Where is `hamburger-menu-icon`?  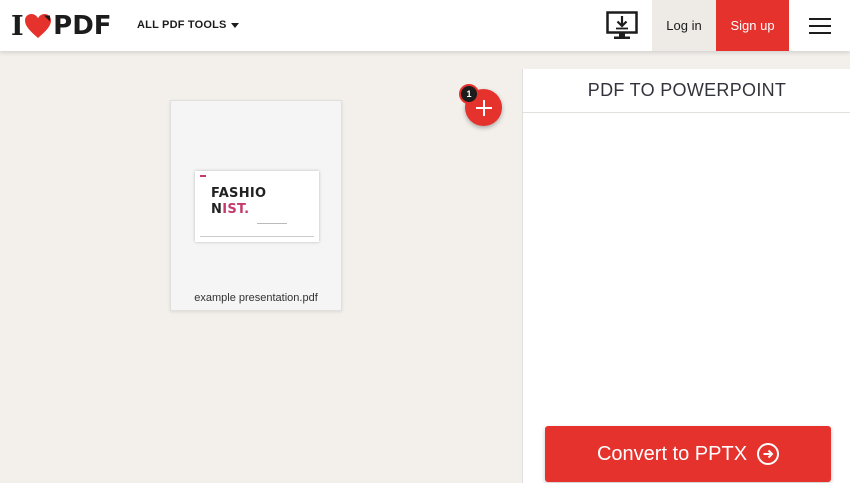
hamburger-menu-icon is located at coordinates (820, 19).